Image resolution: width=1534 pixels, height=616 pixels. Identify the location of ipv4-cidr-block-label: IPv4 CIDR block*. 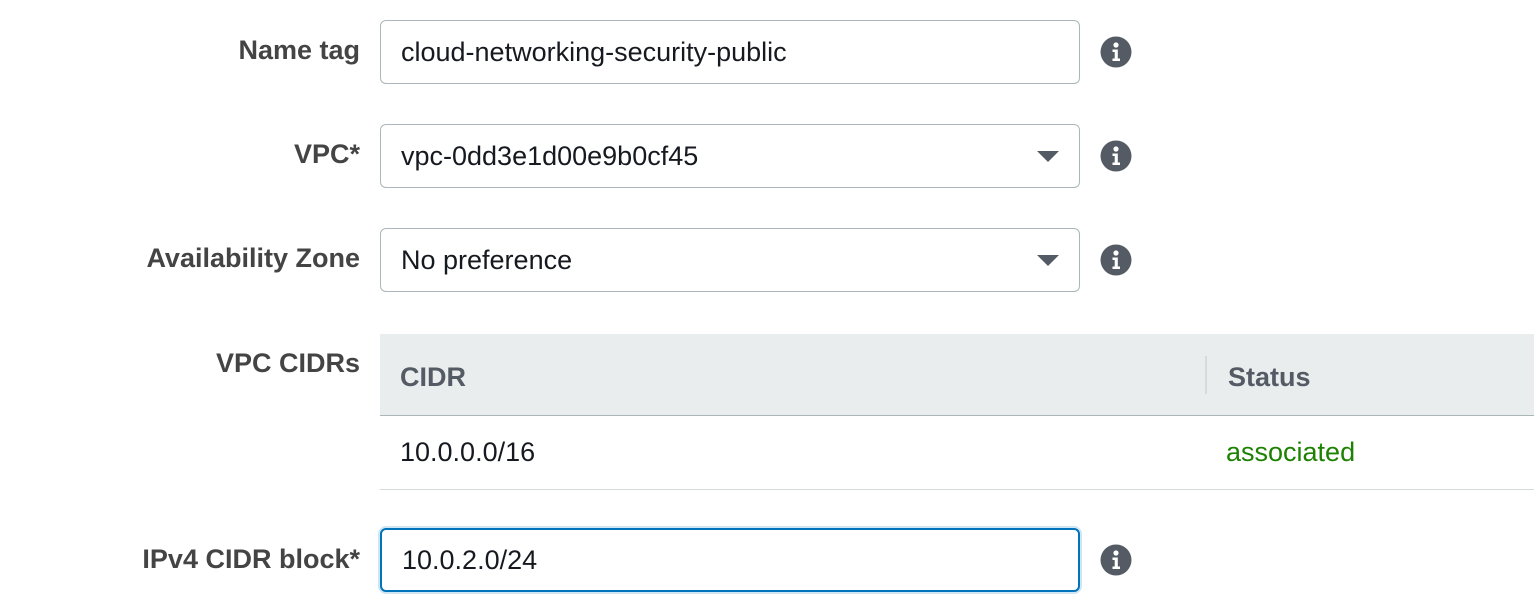
(251, 559).